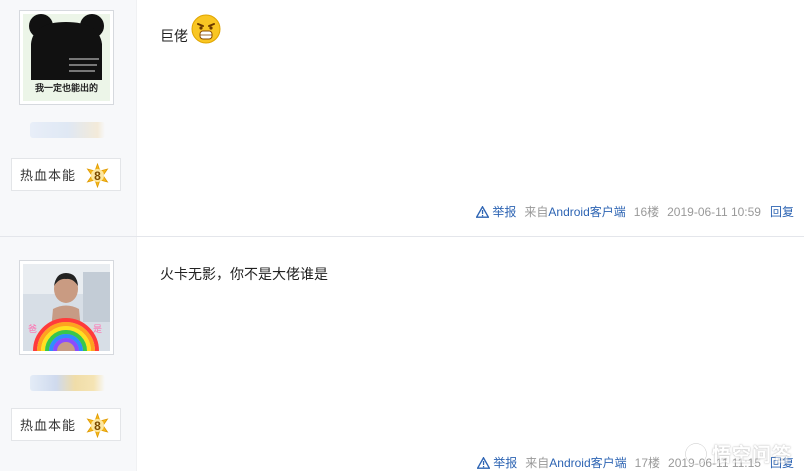 The image size is (804, 471). I want to click on avatar-caption: 我一定也能出的, so click(66, 88).